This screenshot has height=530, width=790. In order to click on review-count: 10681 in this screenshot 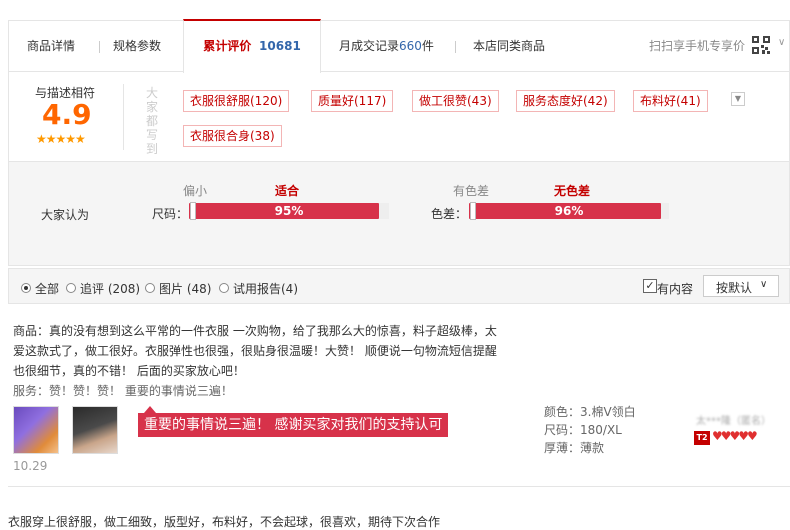, I will do `click(280, 46)`.